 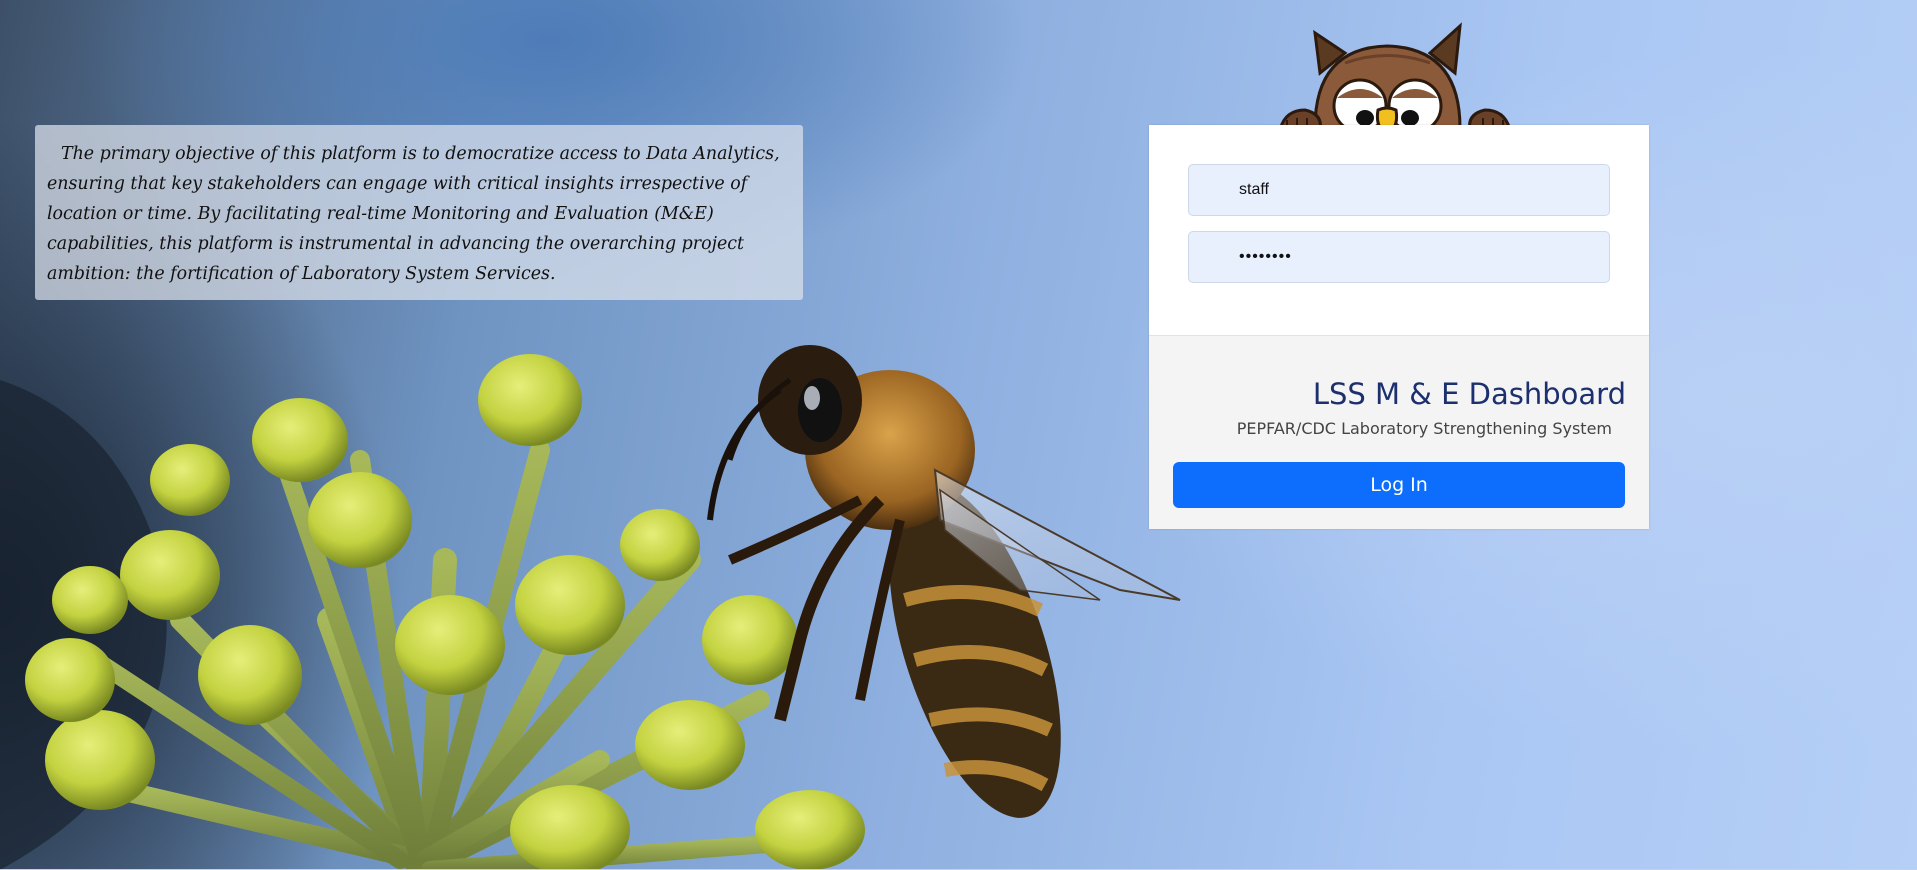 What do you see at coordinates (1399, 190) in the screenshot?
I see `username-field` at bounding box center [1399, 190].